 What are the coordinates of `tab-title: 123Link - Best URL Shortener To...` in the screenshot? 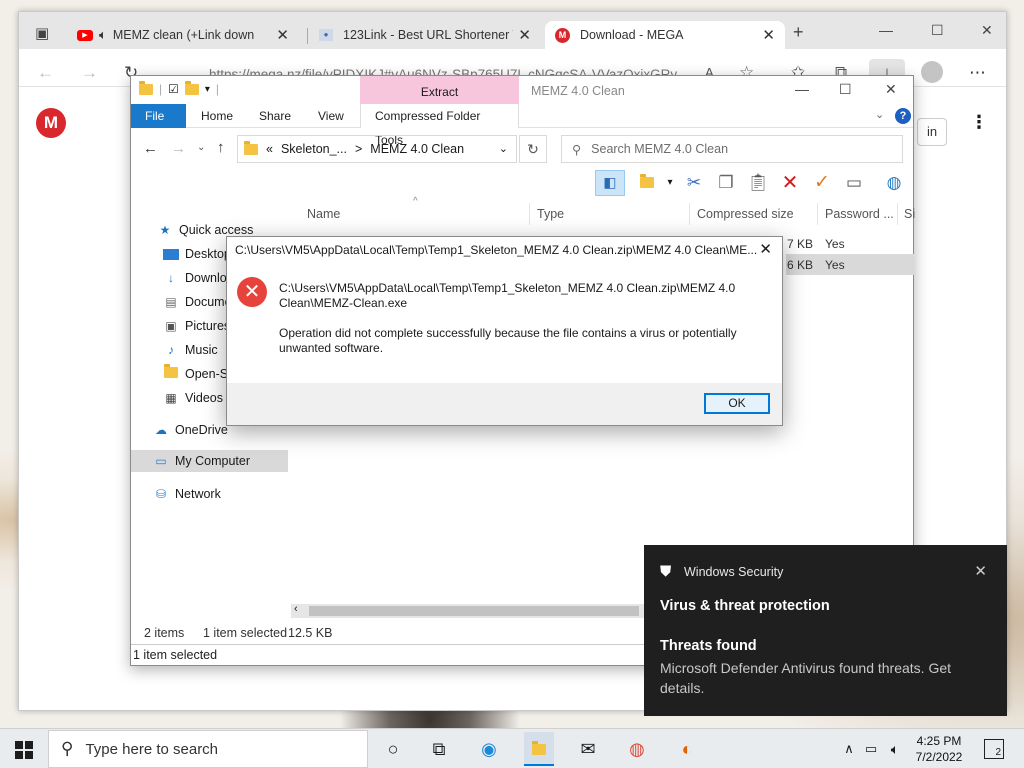 It's located at (428, 35).